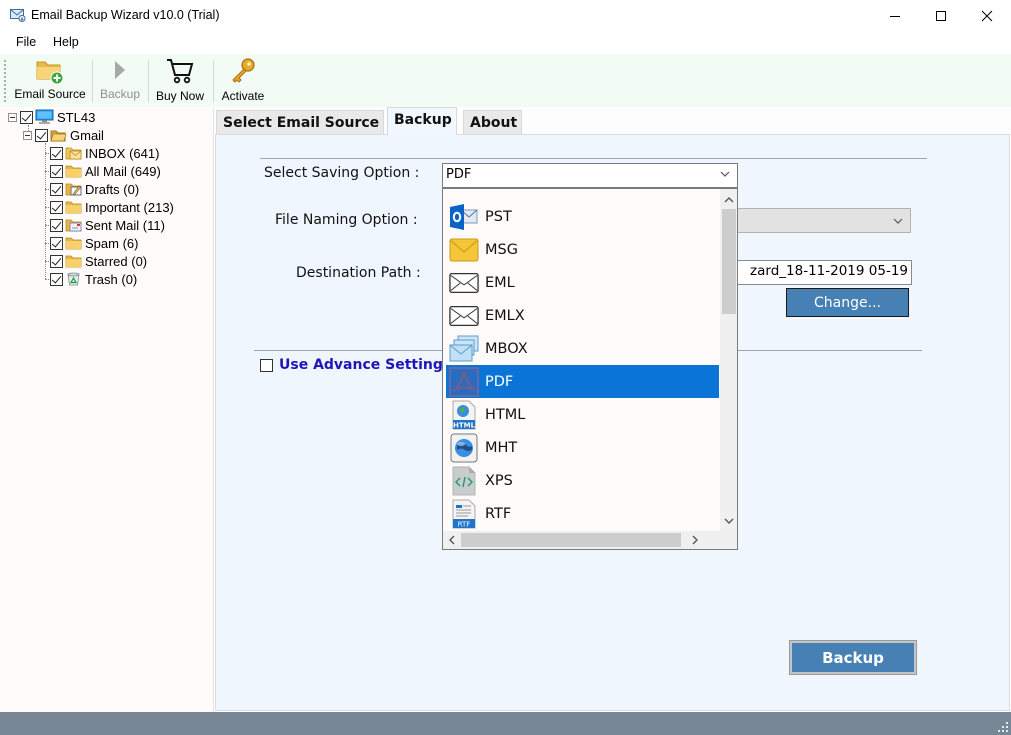 The width and height of the screenshot is (1011, 735). Describe the element at coordinates (342, 173) in the screenshot. I see `saving-option-label: Select Saving Option :` at that location.